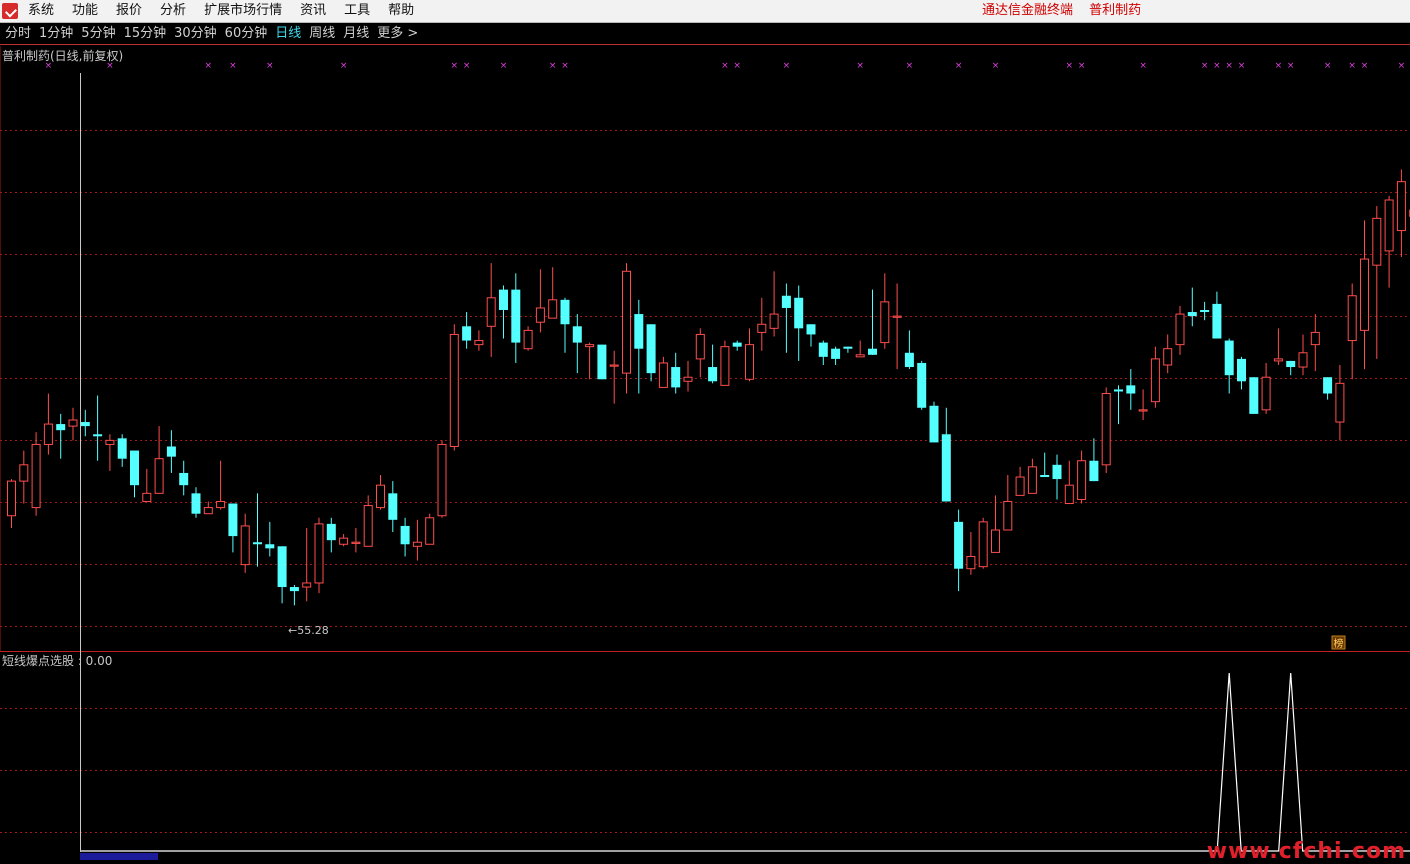  What do you see at coordinates (322, 33) in the screenshot?
I see `tab-weekly: 周线` at bounding box center [322, 33].